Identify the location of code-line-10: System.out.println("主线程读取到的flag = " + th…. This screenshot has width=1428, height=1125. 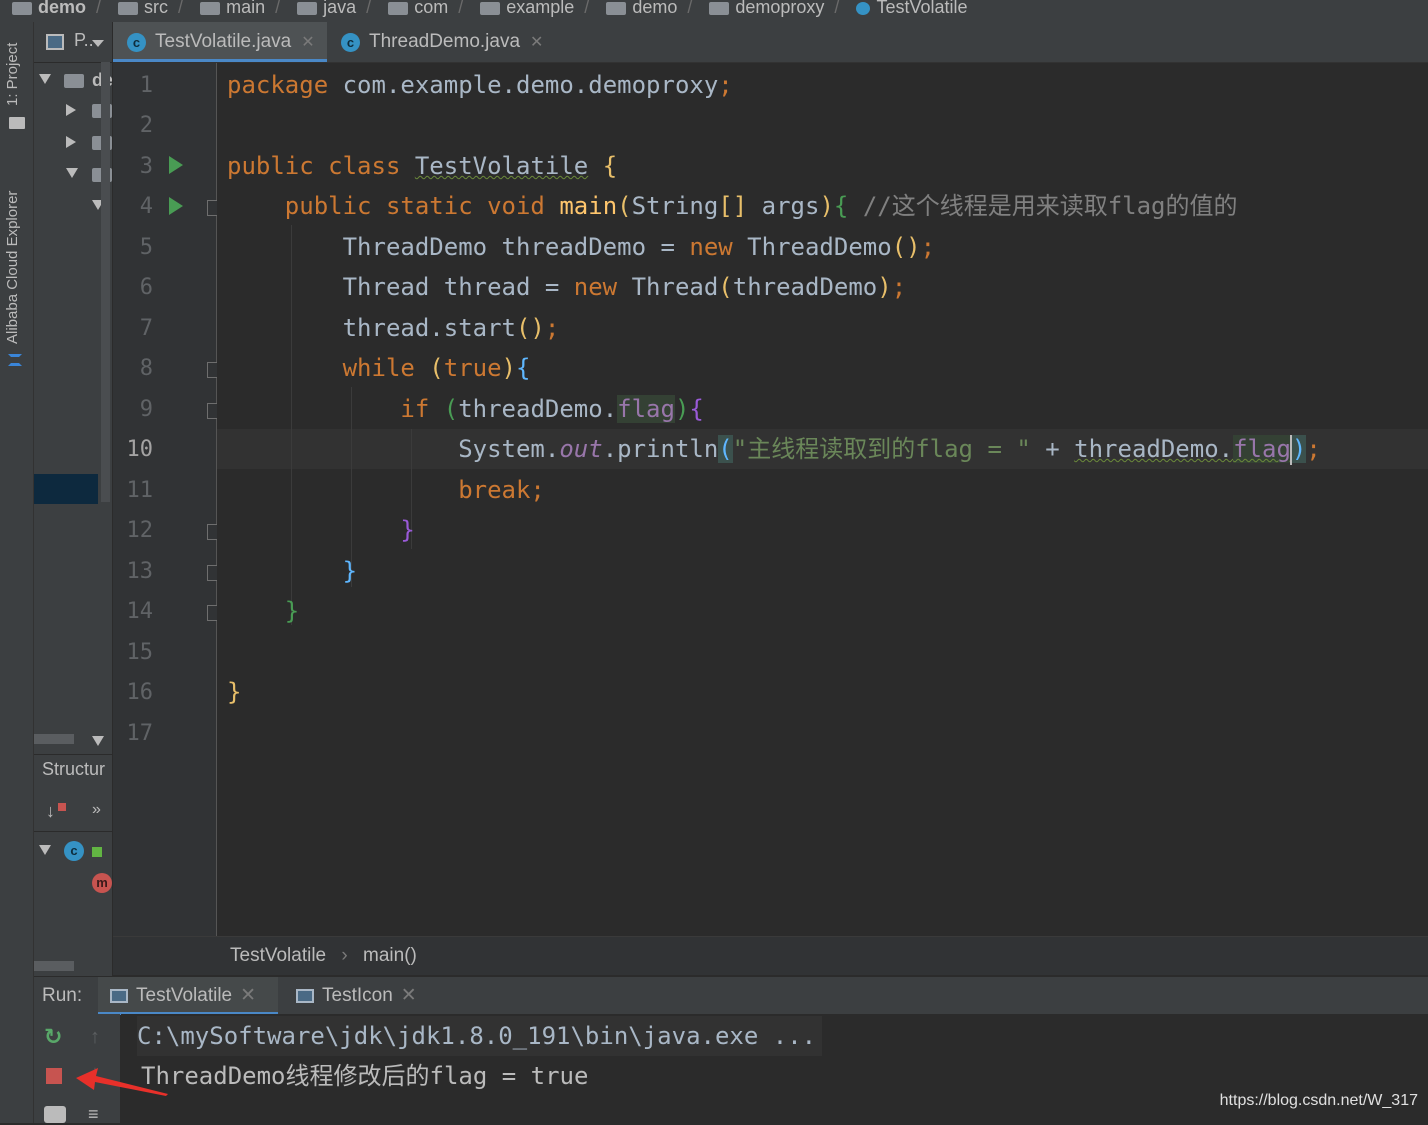
(774, 450).